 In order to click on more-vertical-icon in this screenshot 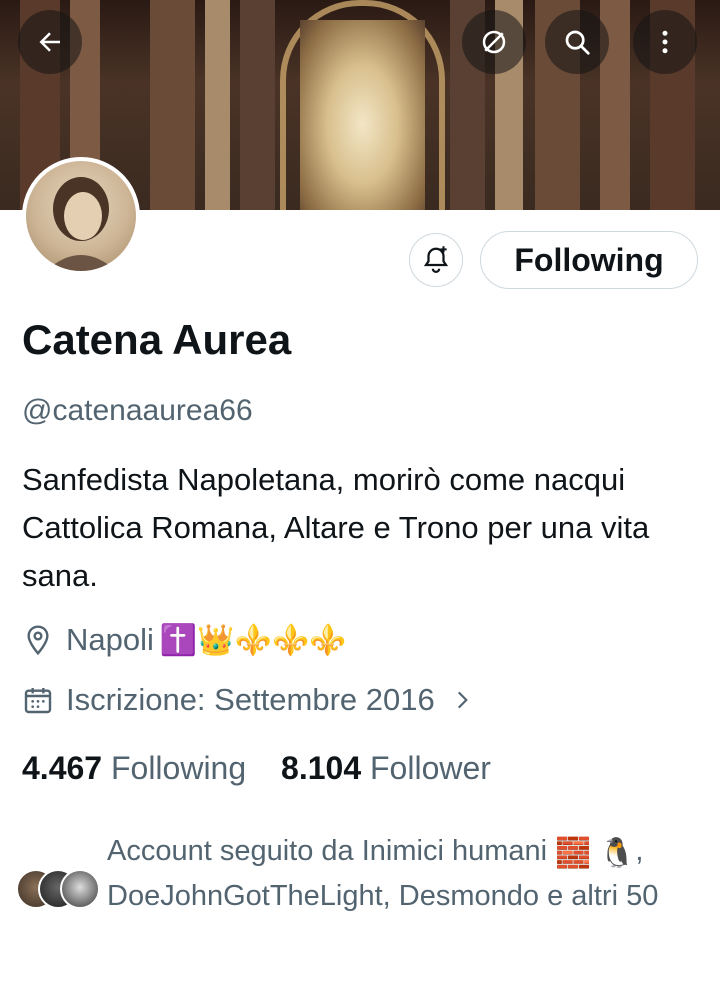, I will do `click(665, 42)`.